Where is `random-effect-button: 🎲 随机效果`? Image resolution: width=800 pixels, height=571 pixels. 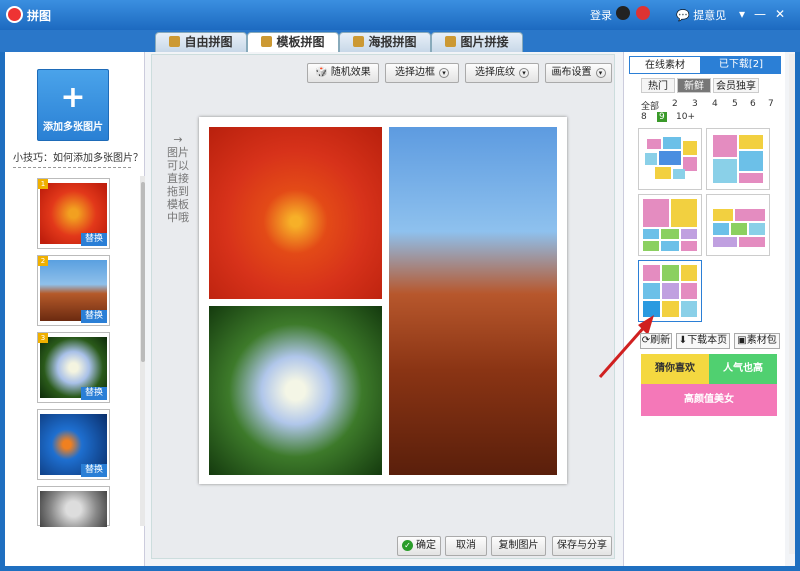
random-effect-button: 🎲 随机效果 is located at coordinates (343, 73).